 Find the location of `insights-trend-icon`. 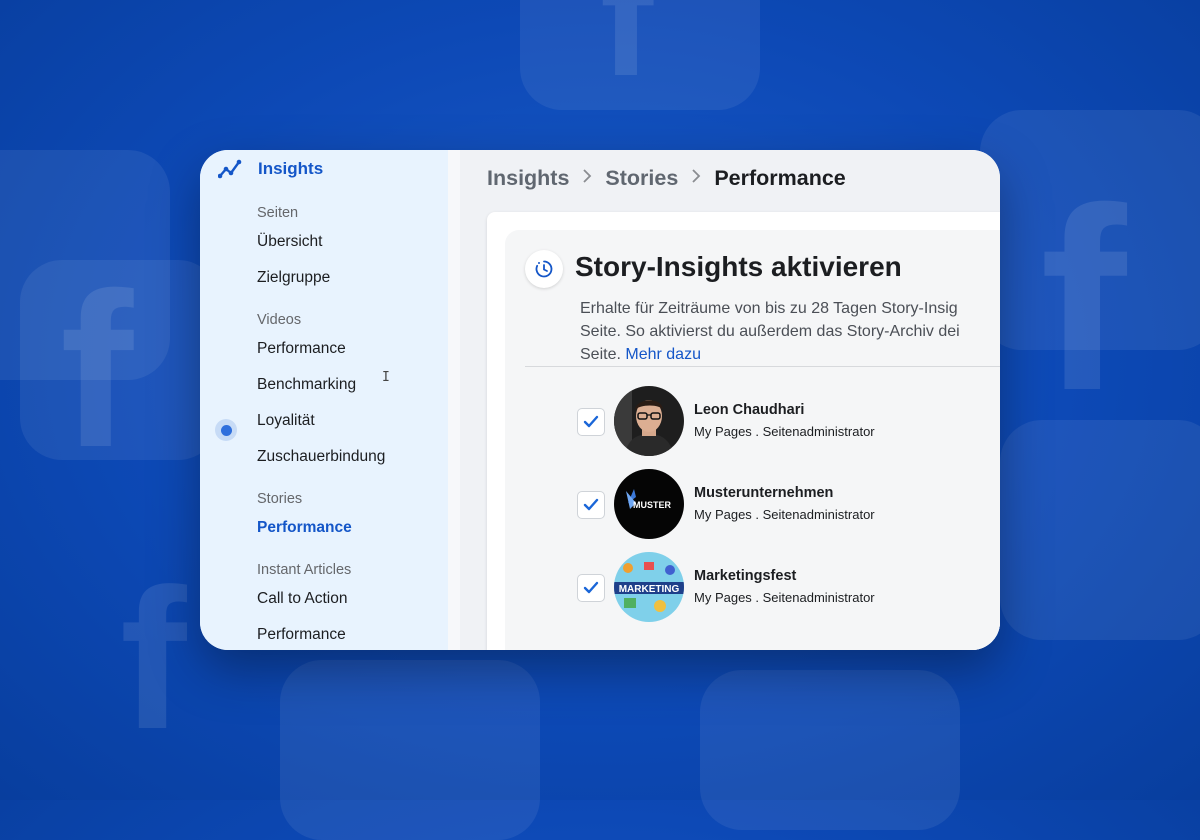

insights-trend-icon is located at coordinates (230, 169).